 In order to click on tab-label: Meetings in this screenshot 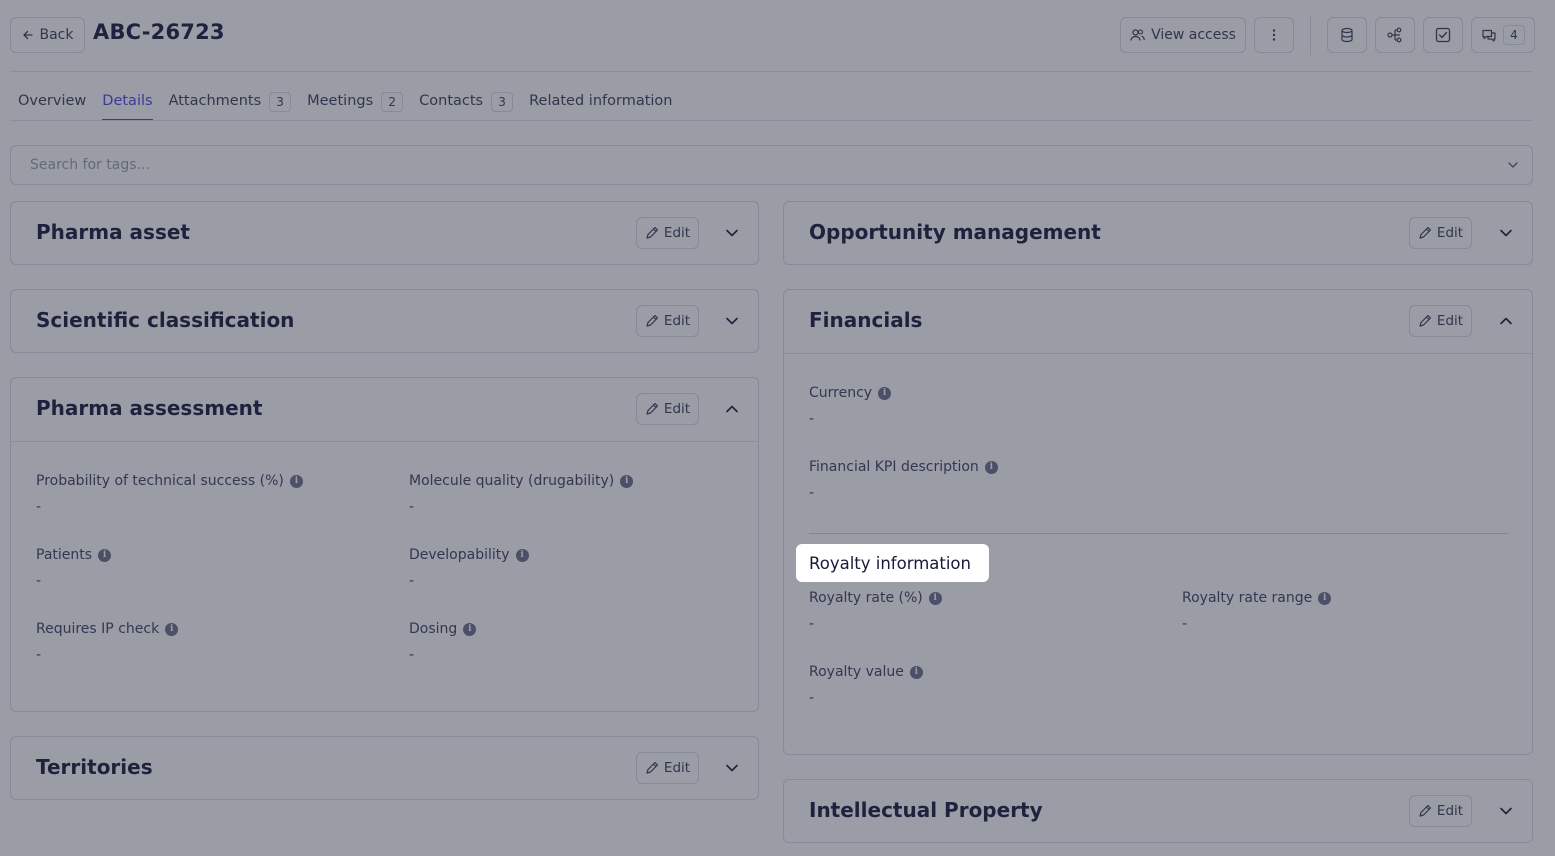, I will do `click(340, 101)`.